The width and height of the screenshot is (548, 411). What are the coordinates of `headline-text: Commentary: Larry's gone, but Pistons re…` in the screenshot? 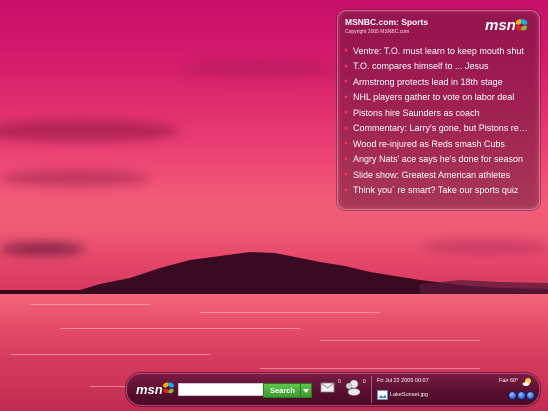 It's located at (443, 128).